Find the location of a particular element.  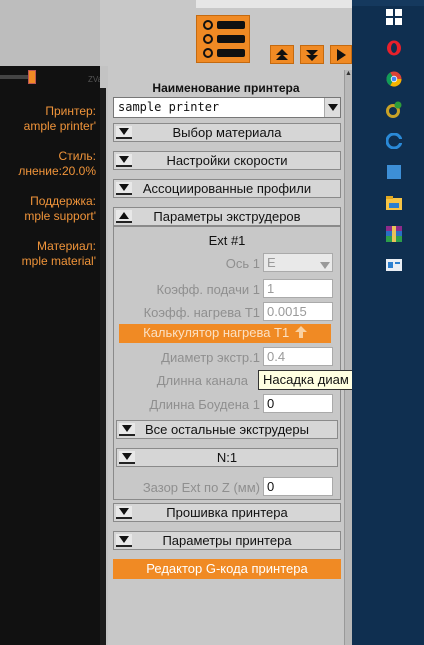

windows-icon is located at coordinates (394, 17).